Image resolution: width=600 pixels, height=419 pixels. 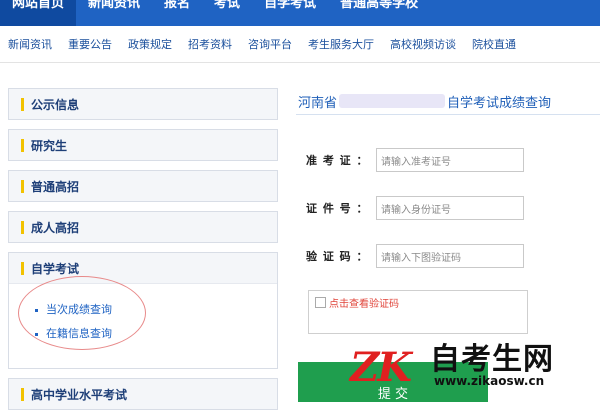 What do you see at coordinates (150, 44) in the screenshot?
I see `subnav-item-policies: 政策规定` at bounding box center [150, 44].